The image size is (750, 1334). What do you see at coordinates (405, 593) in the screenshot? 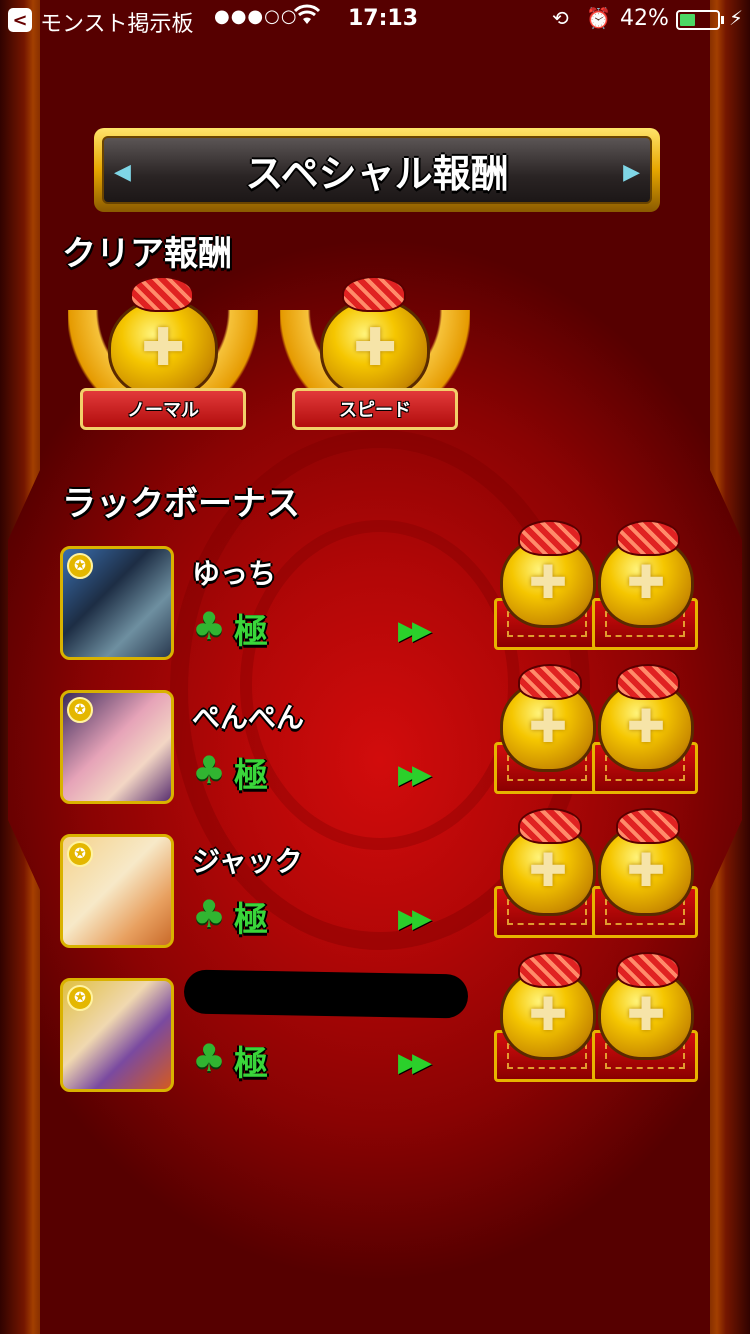
I see `luck-bonus-row: ✪ ゆっち ♣ 極 ▶▶ ✚ ✚` at bounding box center [405, 593].